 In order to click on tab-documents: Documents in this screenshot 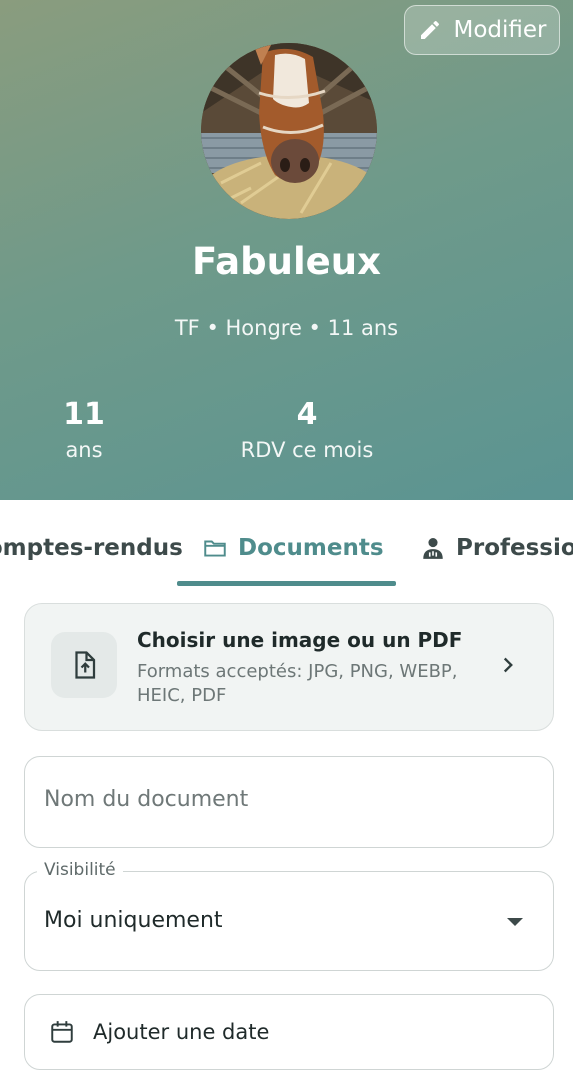, I will do `click(293, 548)`.